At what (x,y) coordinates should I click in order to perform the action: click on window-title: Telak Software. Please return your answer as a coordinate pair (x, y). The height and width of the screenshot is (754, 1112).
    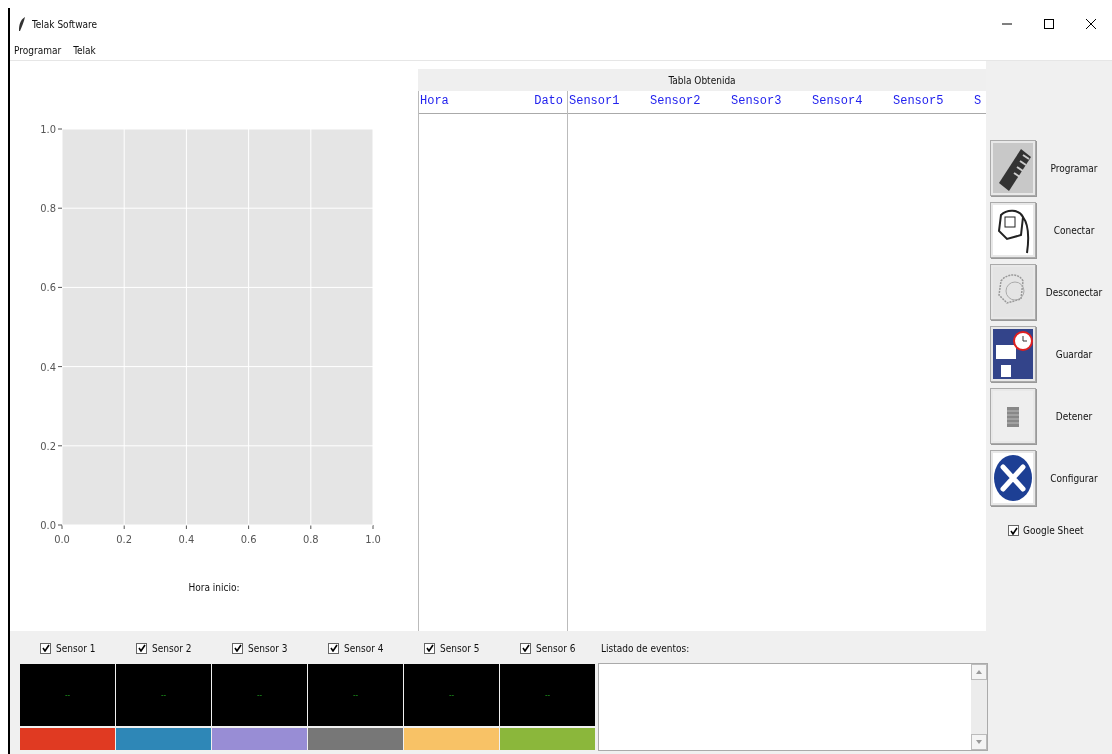
    Looking at the image, I should click on (65, 24).